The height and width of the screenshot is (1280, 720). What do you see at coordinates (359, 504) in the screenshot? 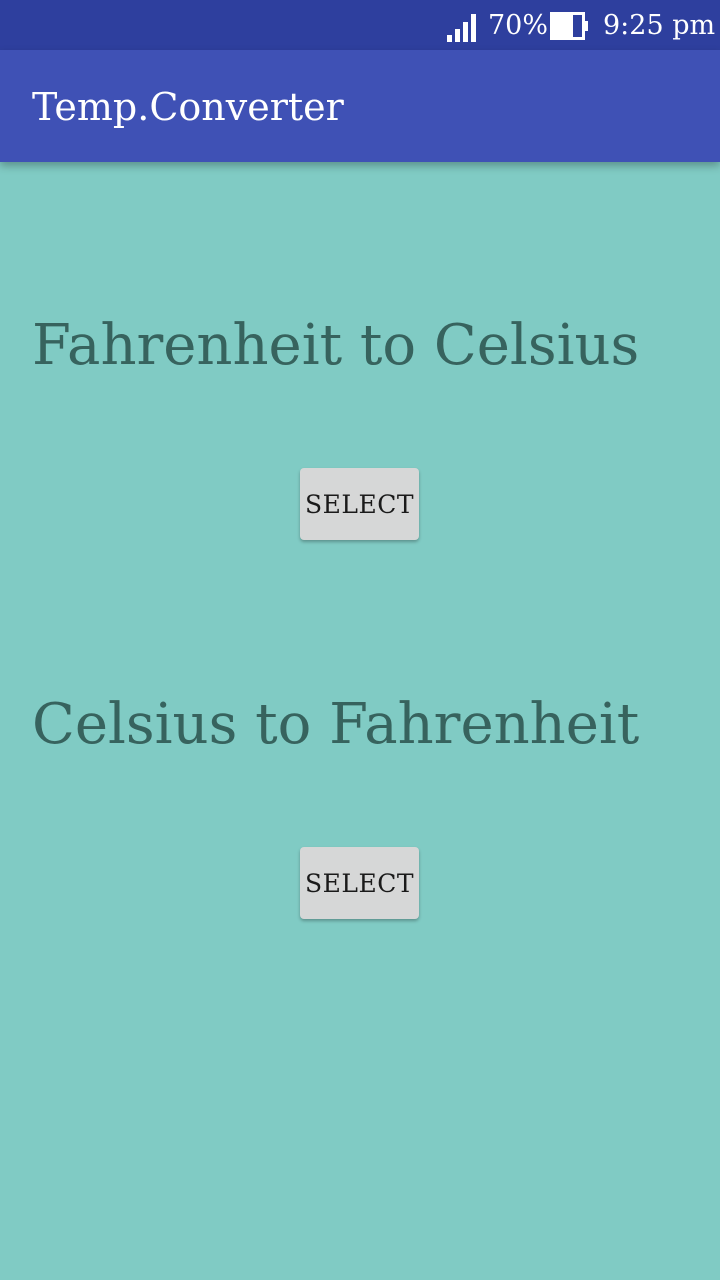
I see `fahrenheit-to-celsius-select-button: SELECT` at bounding box center [359, 504].